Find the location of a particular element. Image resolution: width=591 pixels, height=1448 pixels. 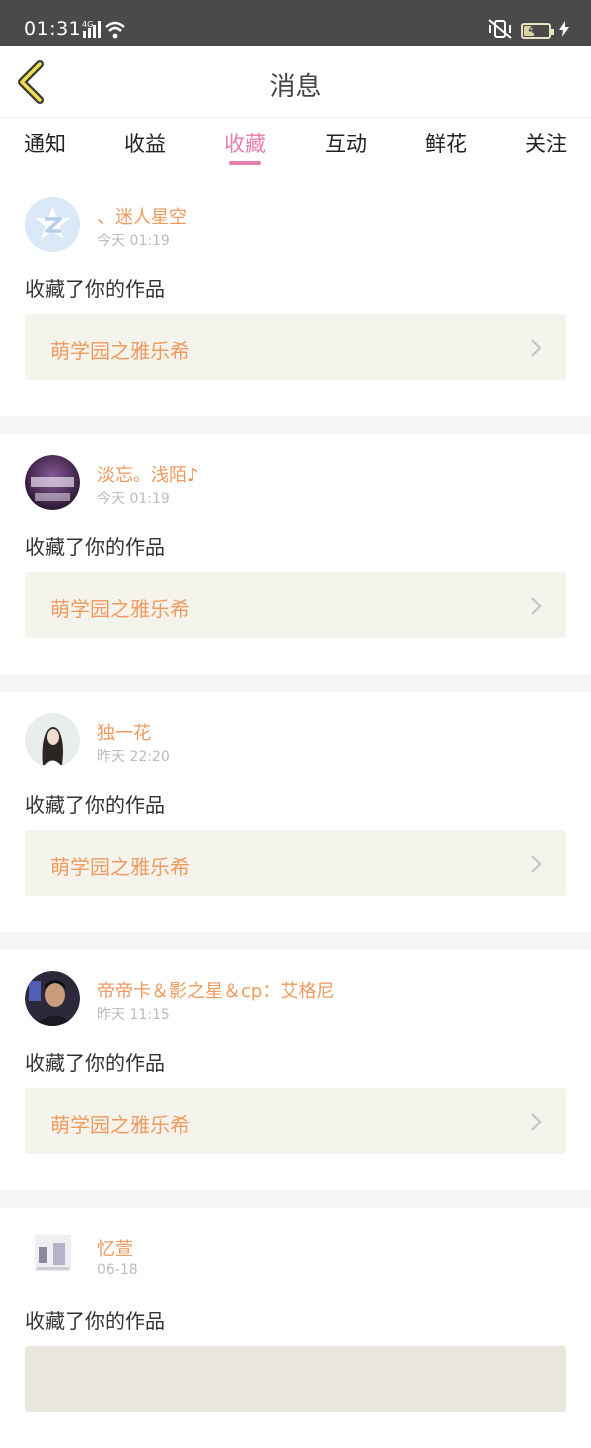

page-title: 消息 is located at coordinates (295, 87).